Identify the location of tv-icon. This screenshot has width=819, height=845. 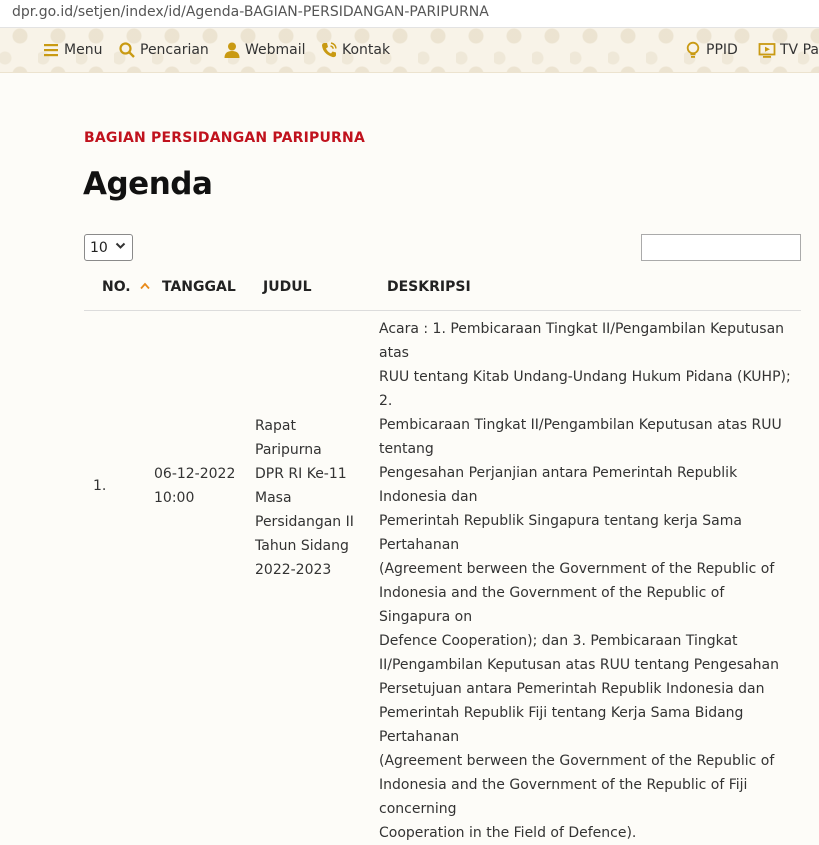
(767, 50).